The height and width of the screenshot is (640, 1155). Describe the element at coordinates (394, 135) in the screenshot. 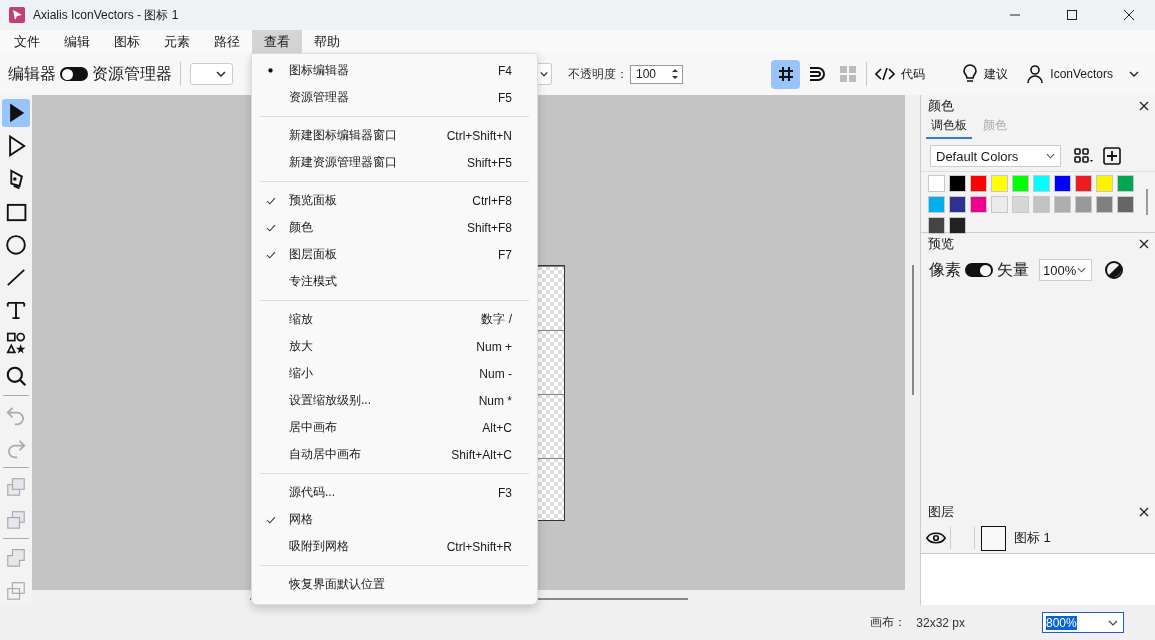

I see `menu-item: 新建图标编辑器窗口 Ctrl+Shift+N` at that location.